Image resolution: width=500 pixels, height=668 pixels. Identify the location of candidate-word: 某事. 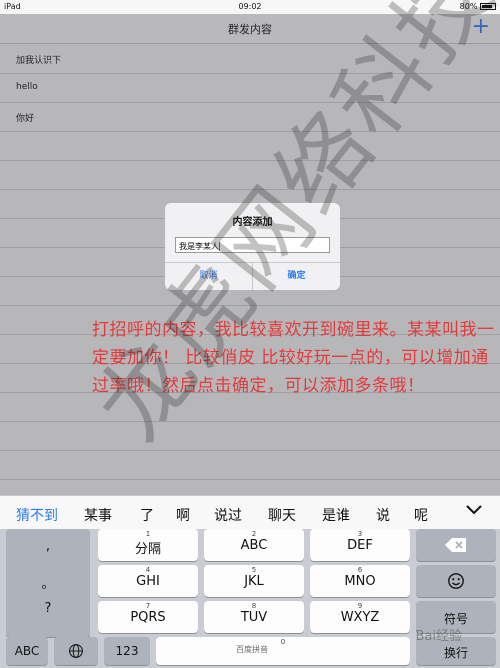
(98, 515).